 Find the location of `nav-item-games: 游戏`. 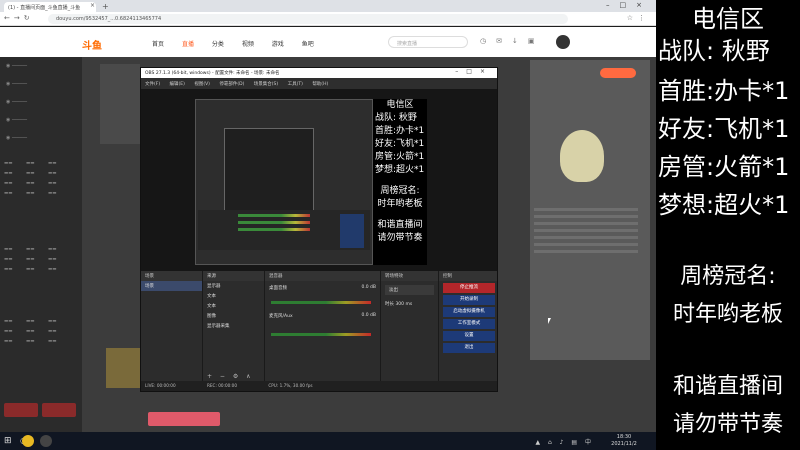

nav-item-games: 游戏 is located at coordinates (278, 44).